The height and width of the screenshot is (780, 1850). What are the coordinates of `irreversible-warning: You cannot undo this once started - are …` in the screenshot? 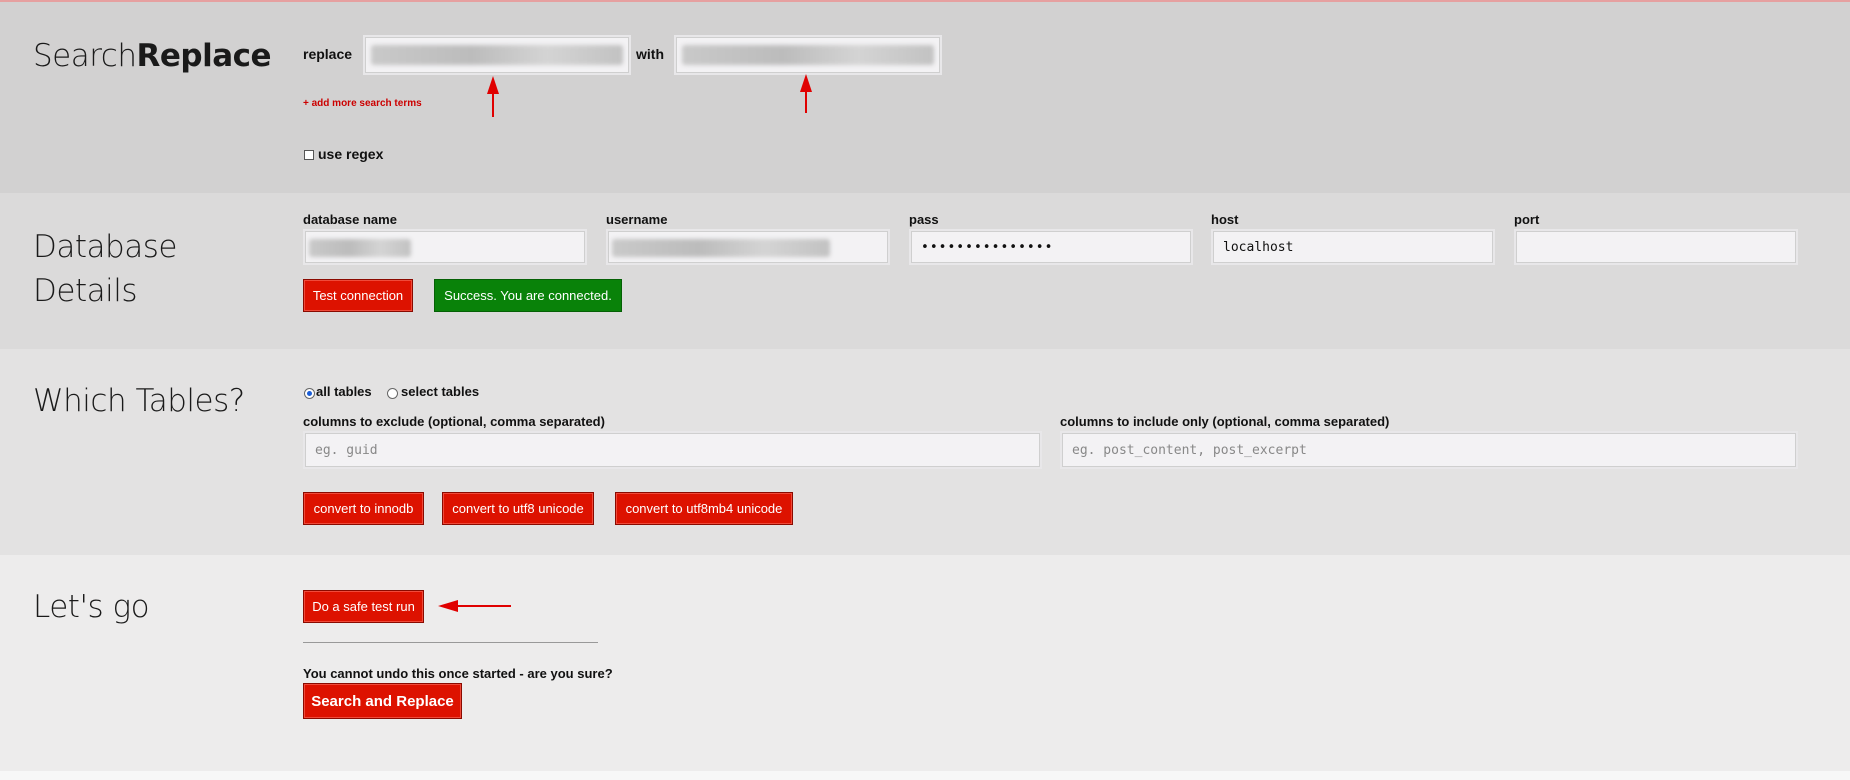 It's located at (458, 673).